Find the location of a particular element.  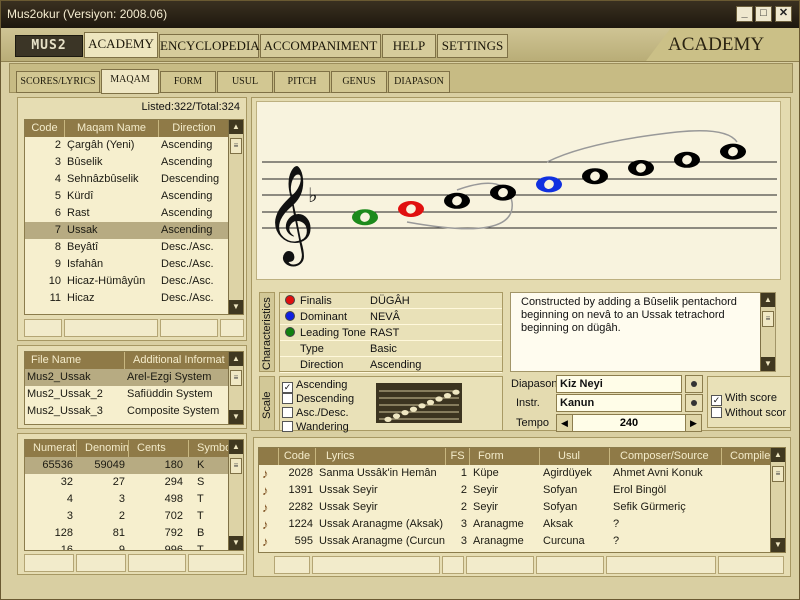

col-cents: Cents is located at coordinates (159, 448).